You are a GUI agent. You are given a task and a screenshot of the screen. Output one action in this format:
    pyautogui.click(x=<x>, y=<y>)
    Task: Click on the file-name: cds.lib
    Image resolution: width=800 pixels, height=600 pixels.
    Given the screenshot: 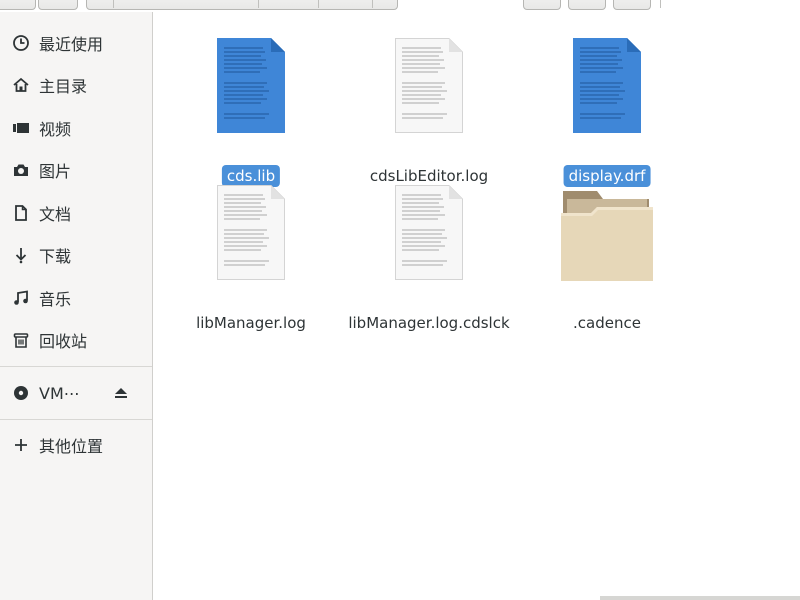 What is the action you would take?
    pyautogui.click(x=251, y=176)
    